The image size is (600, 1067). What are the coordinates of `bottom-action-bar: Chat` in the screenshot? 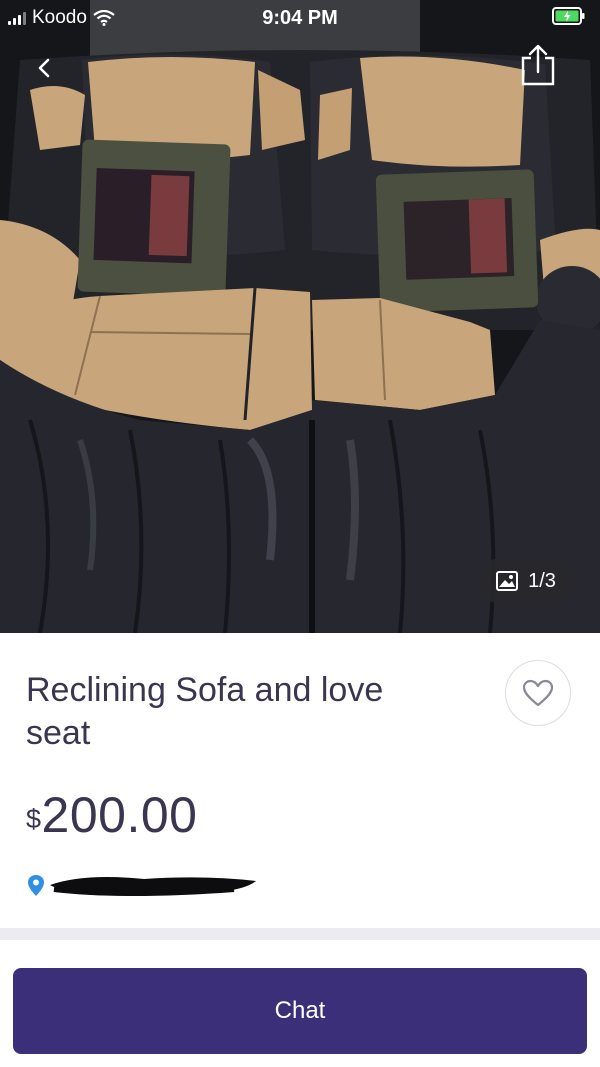 It's located at (300, 1003).